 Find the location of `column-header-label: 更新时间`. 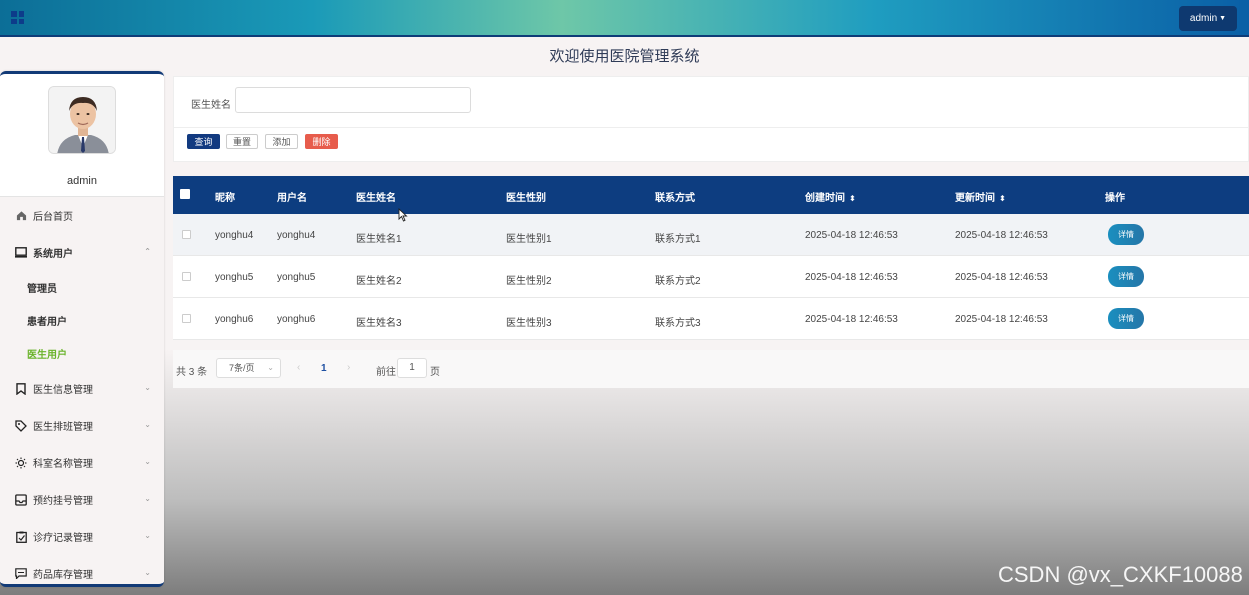

column-header-label: 更新时间 is located at coordinates (975, 198).